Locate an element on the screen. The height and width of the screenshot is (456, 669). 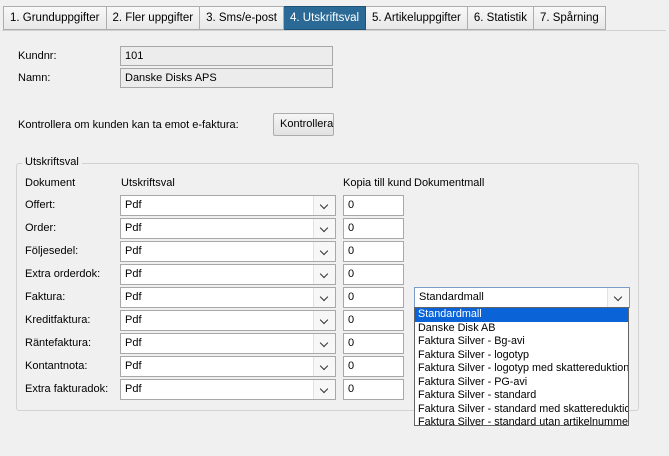
tab-utskriftsval: 4. Utskriftsval is located at coordinates (325, 18).